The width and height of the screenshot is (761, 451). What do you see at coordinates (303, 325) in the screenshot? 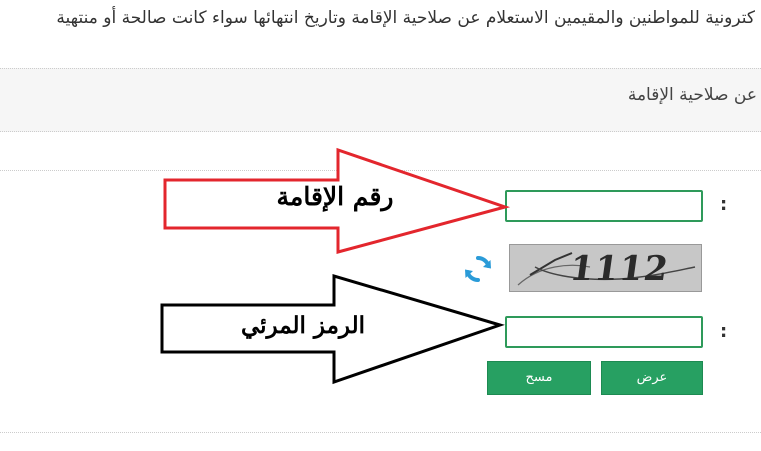
I see `captcha-arrow-label: الرمز المرئي` at bounding box center [303, 325].